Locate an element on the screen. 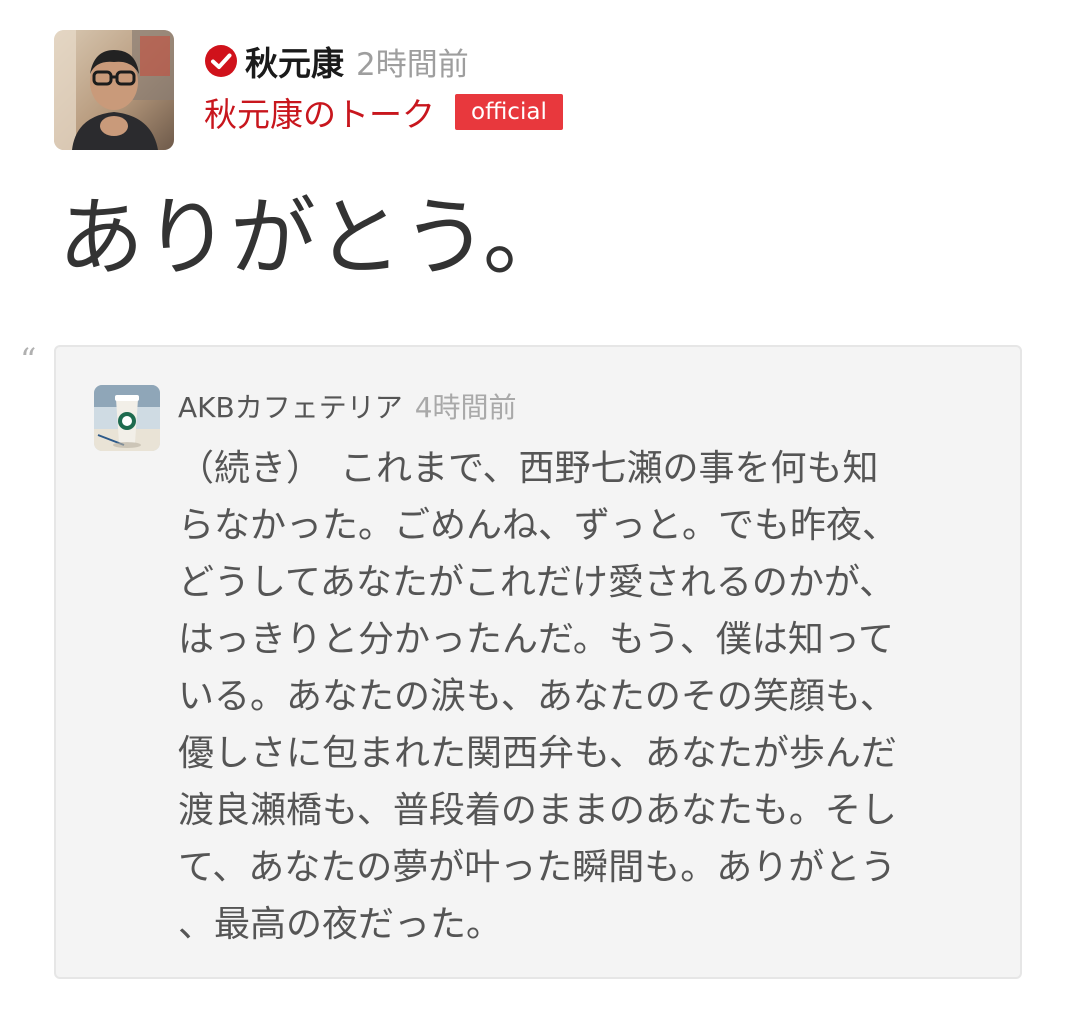 The image size is (1080, 1030). author-line: 秋元康 2時間前 is located at coordinates (336, 61).